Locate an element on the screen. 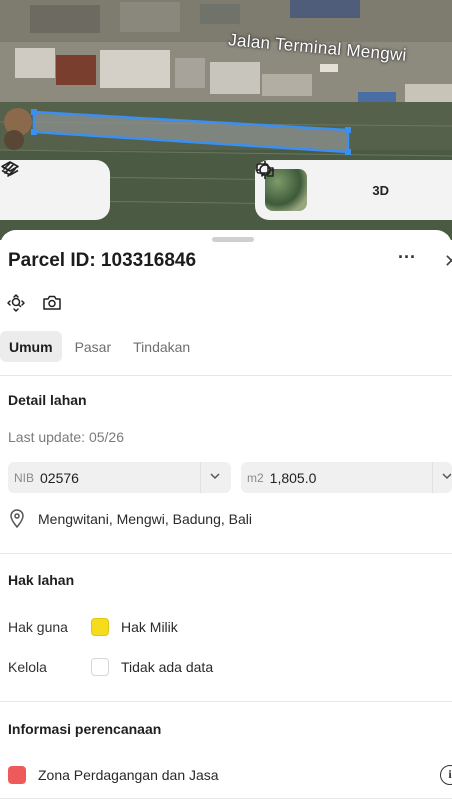 This screenshot has height=804, width=452. area-prefix: m2 is located at coordinates (255, 477).